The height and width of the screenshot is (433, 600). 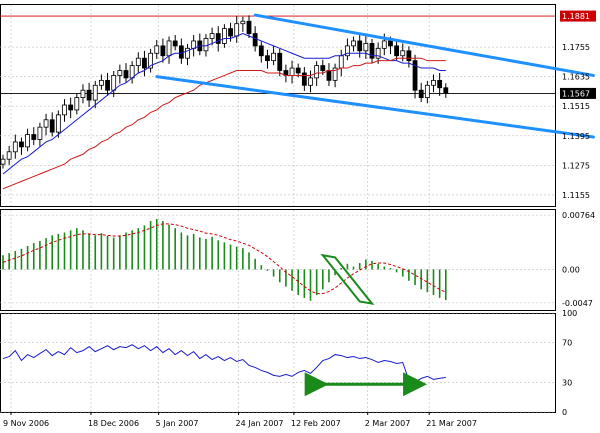 What do you see at coordinates (569, 313) in the screenshot?
I see `oscillator-tick-label-0: 100` at bounding box center [569, 313].